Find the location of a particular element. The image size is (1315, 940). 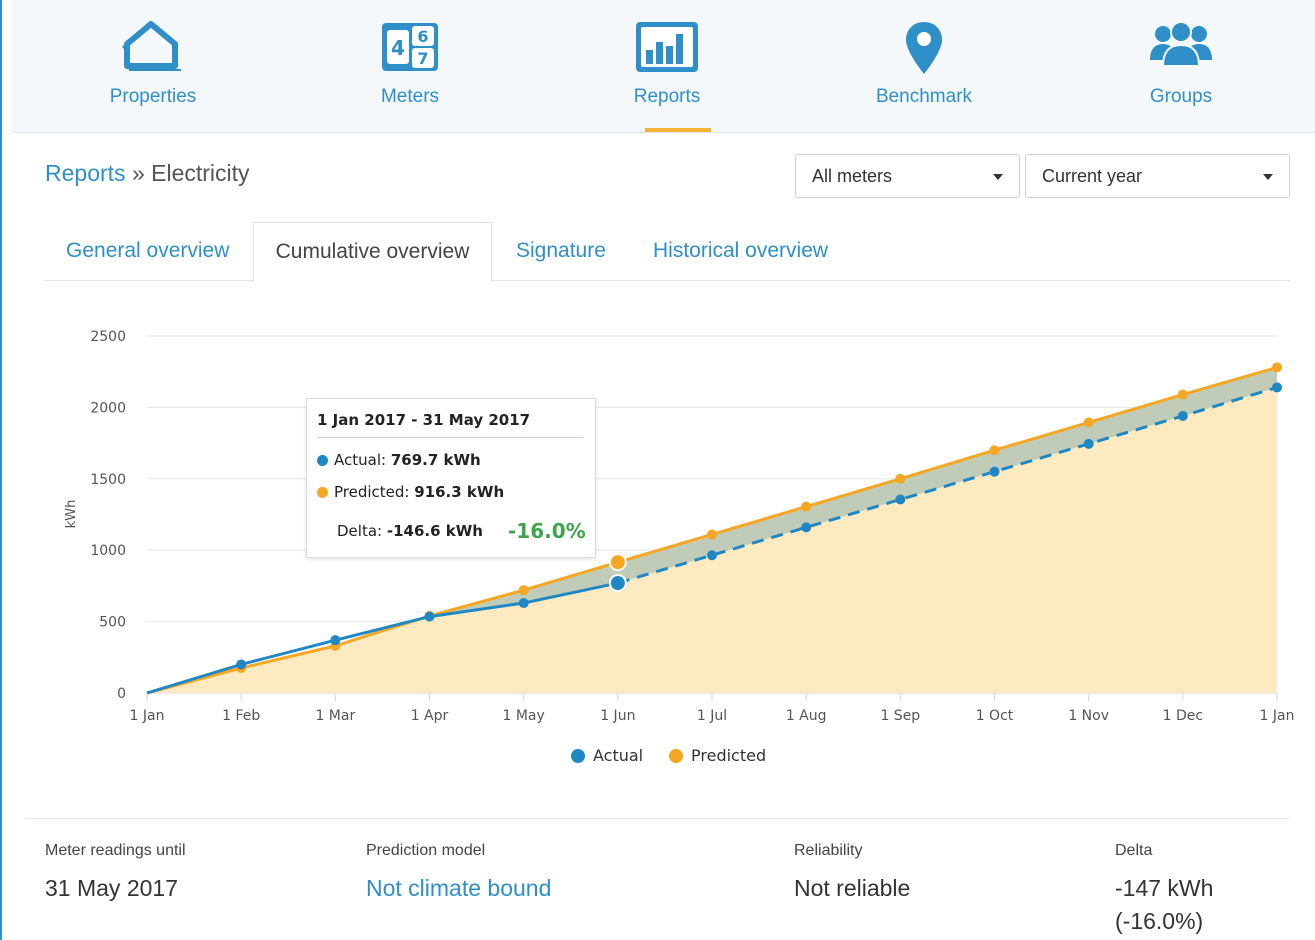

stat-value-readings: 31 May 2017 is located at coordinates (111, 888).